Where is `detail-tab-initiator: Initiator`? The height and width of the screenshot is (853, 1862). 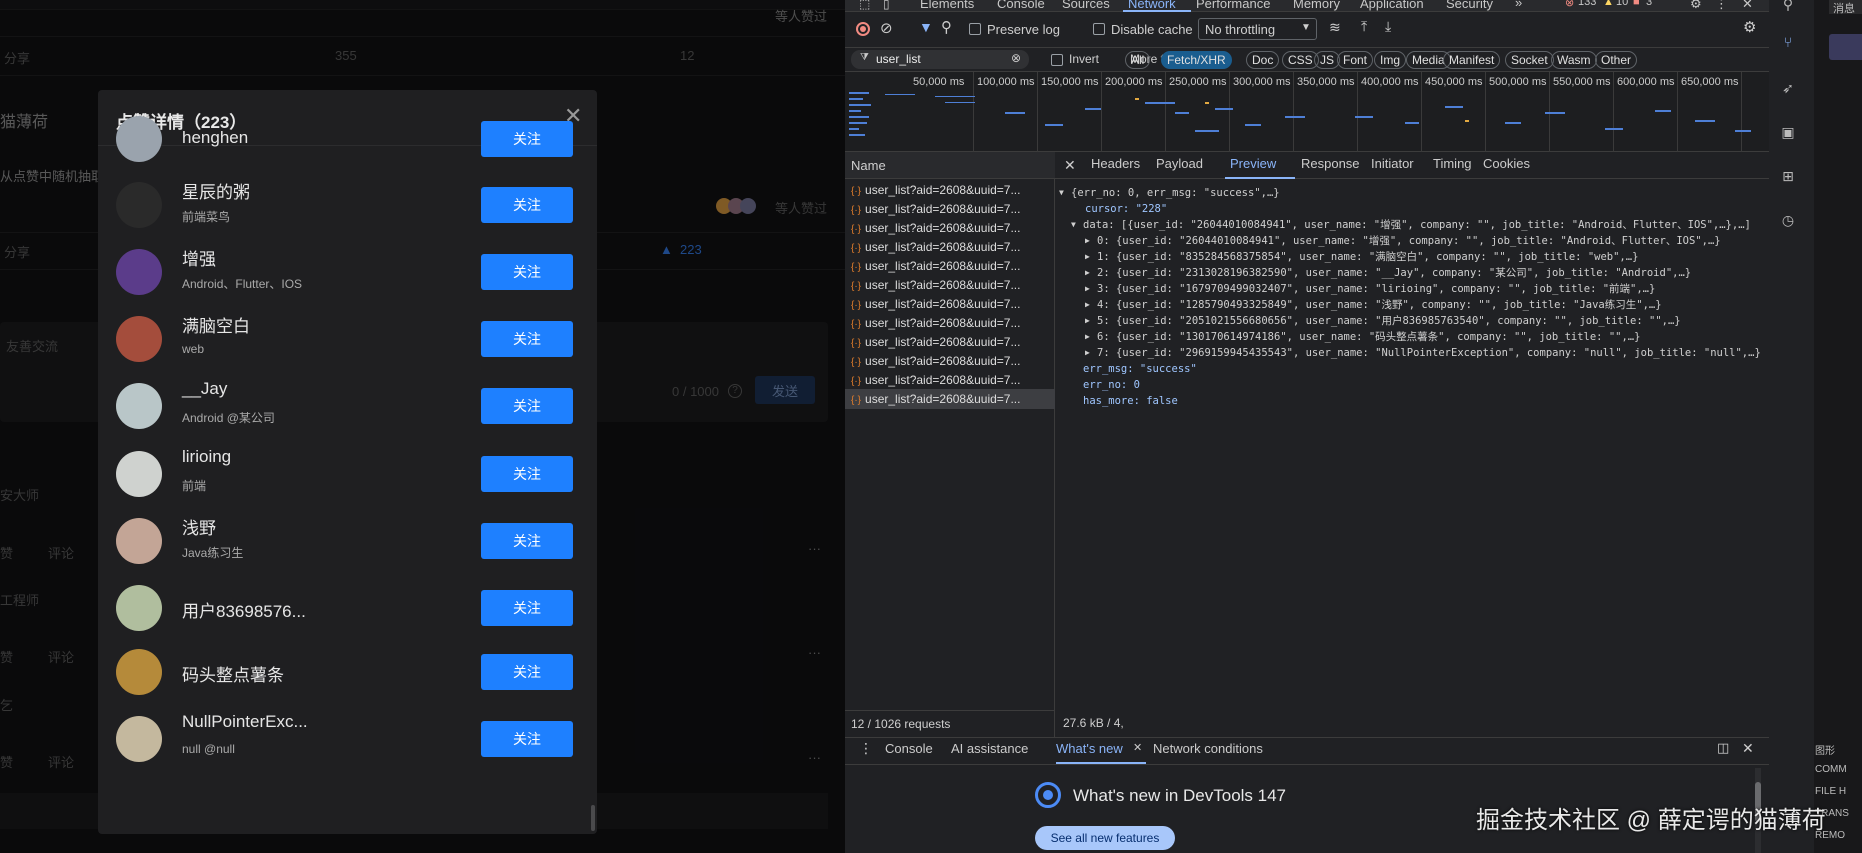 detail-tab-initiator: Initiator is located at coordinates (1392, 163).